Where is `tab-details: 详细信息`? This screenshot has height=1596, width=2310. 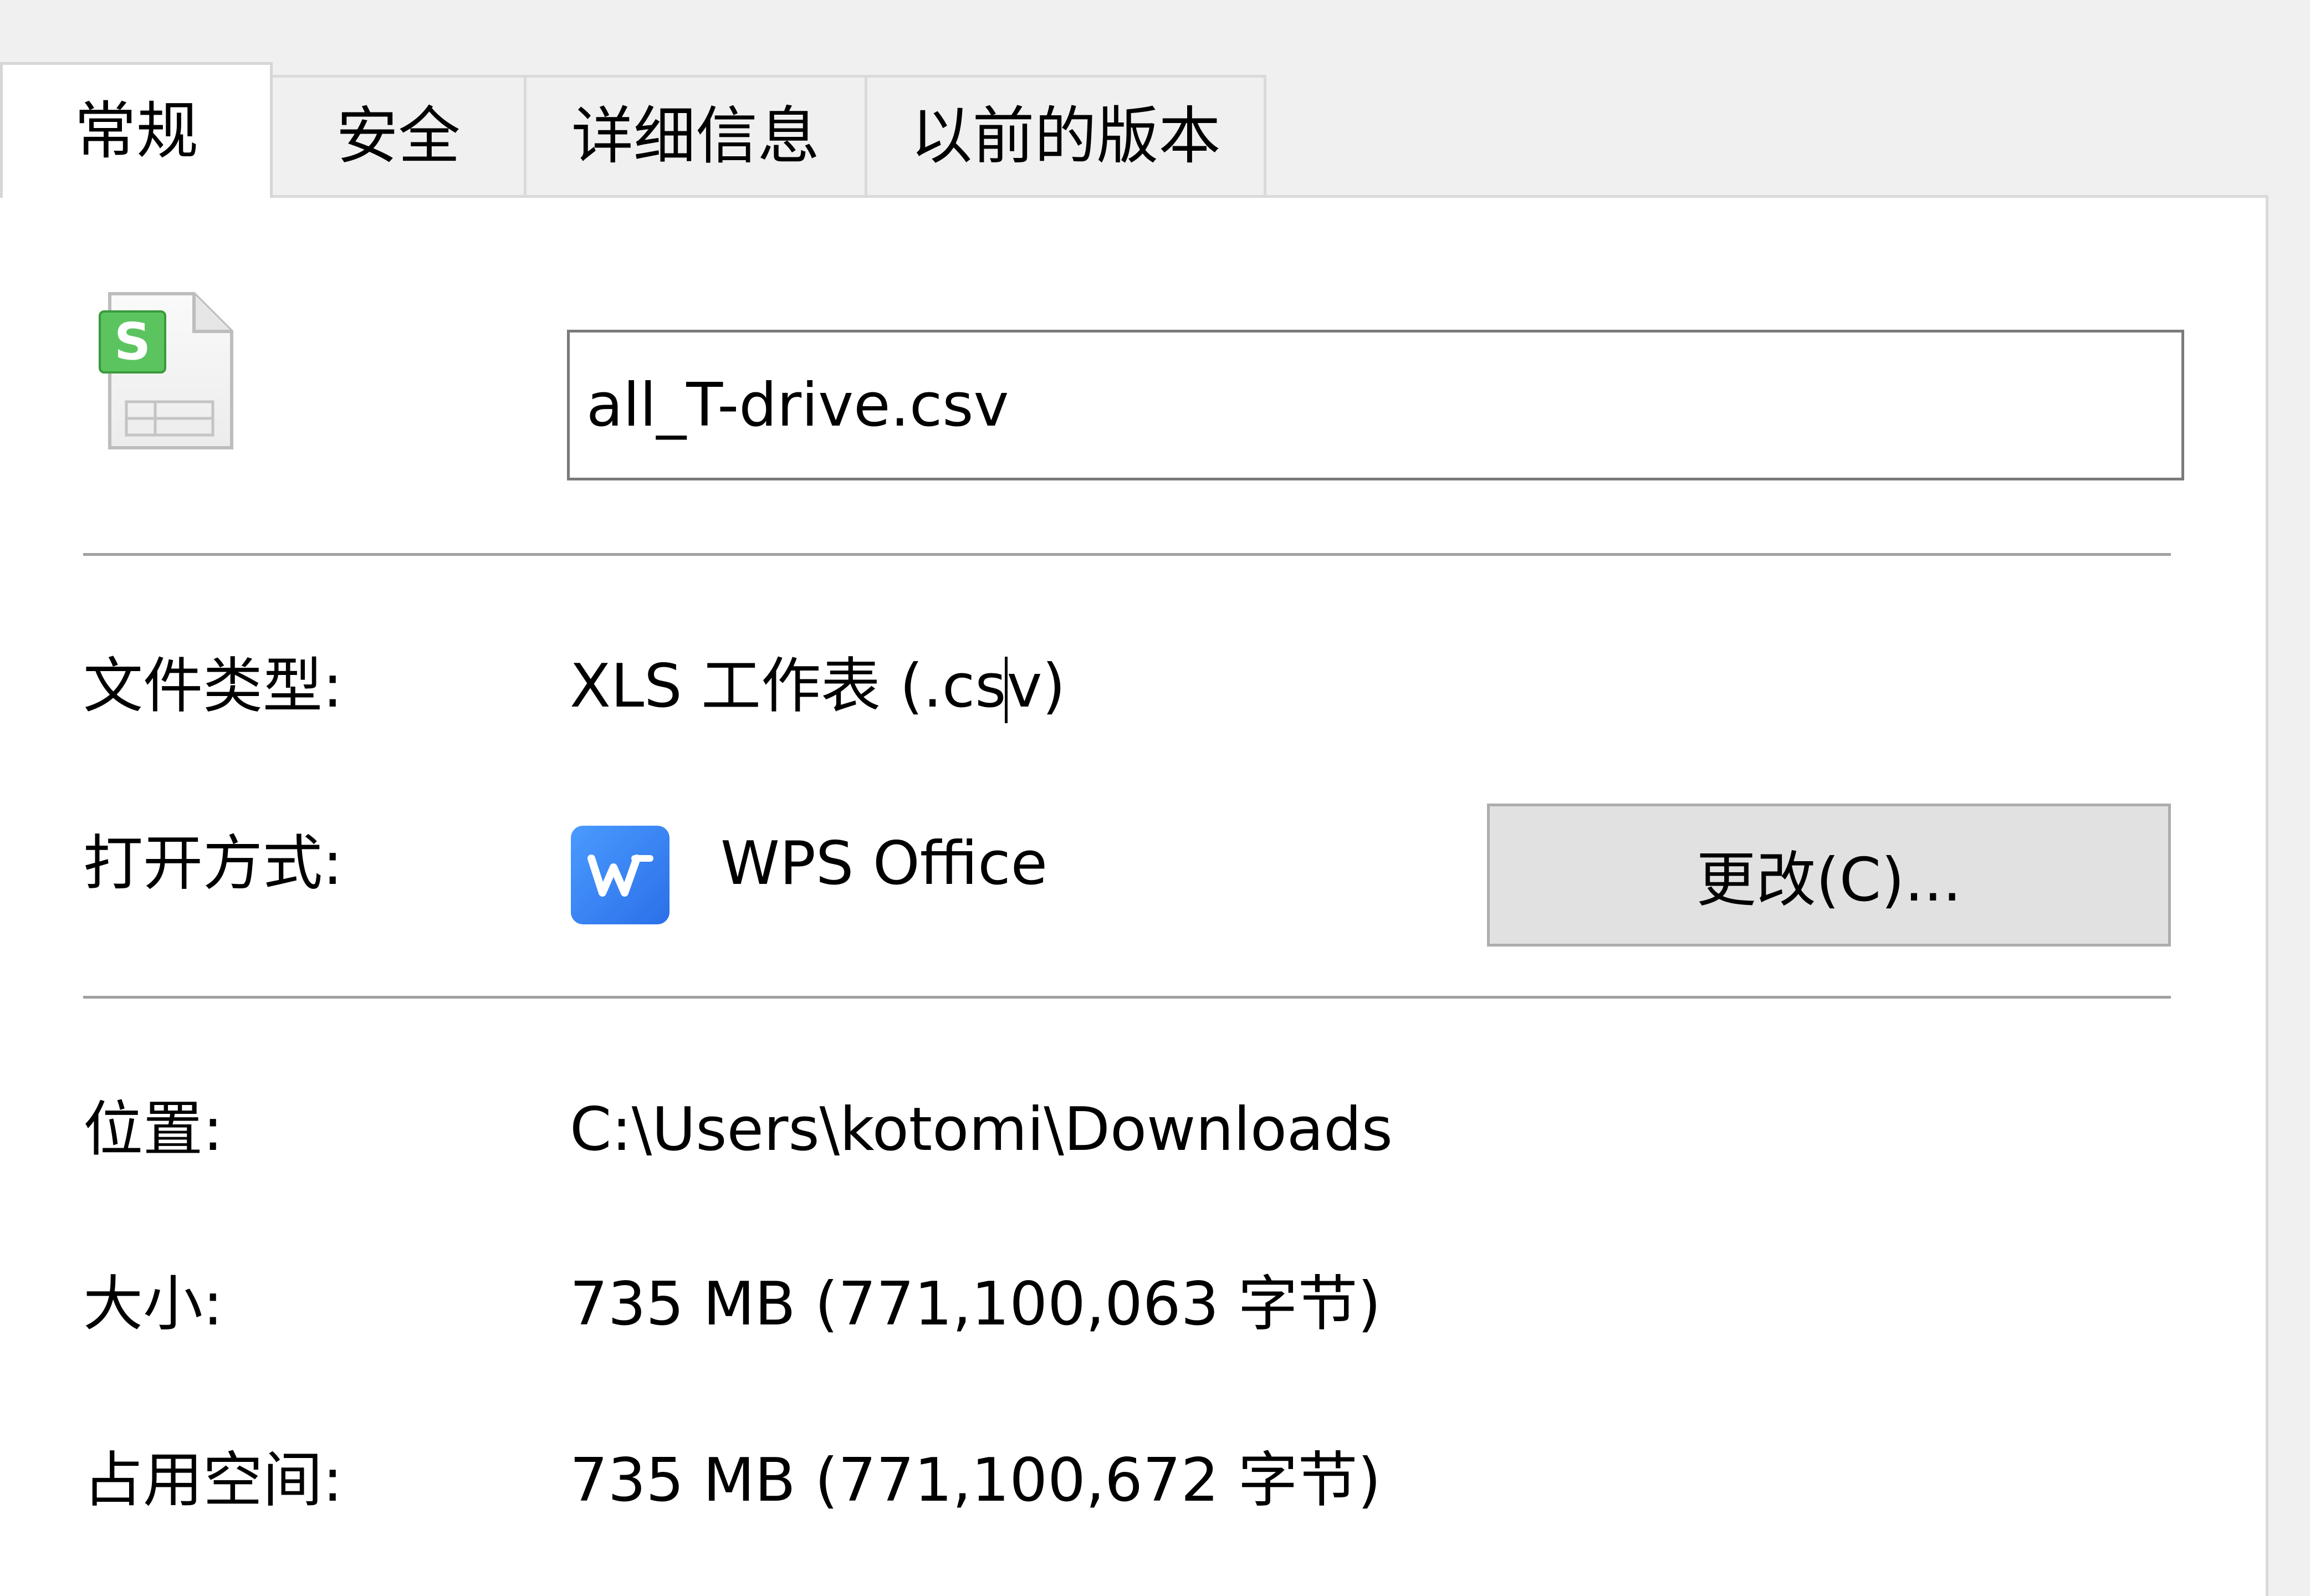 tab-details: 详细信息 is located at coordinates (695, 135).